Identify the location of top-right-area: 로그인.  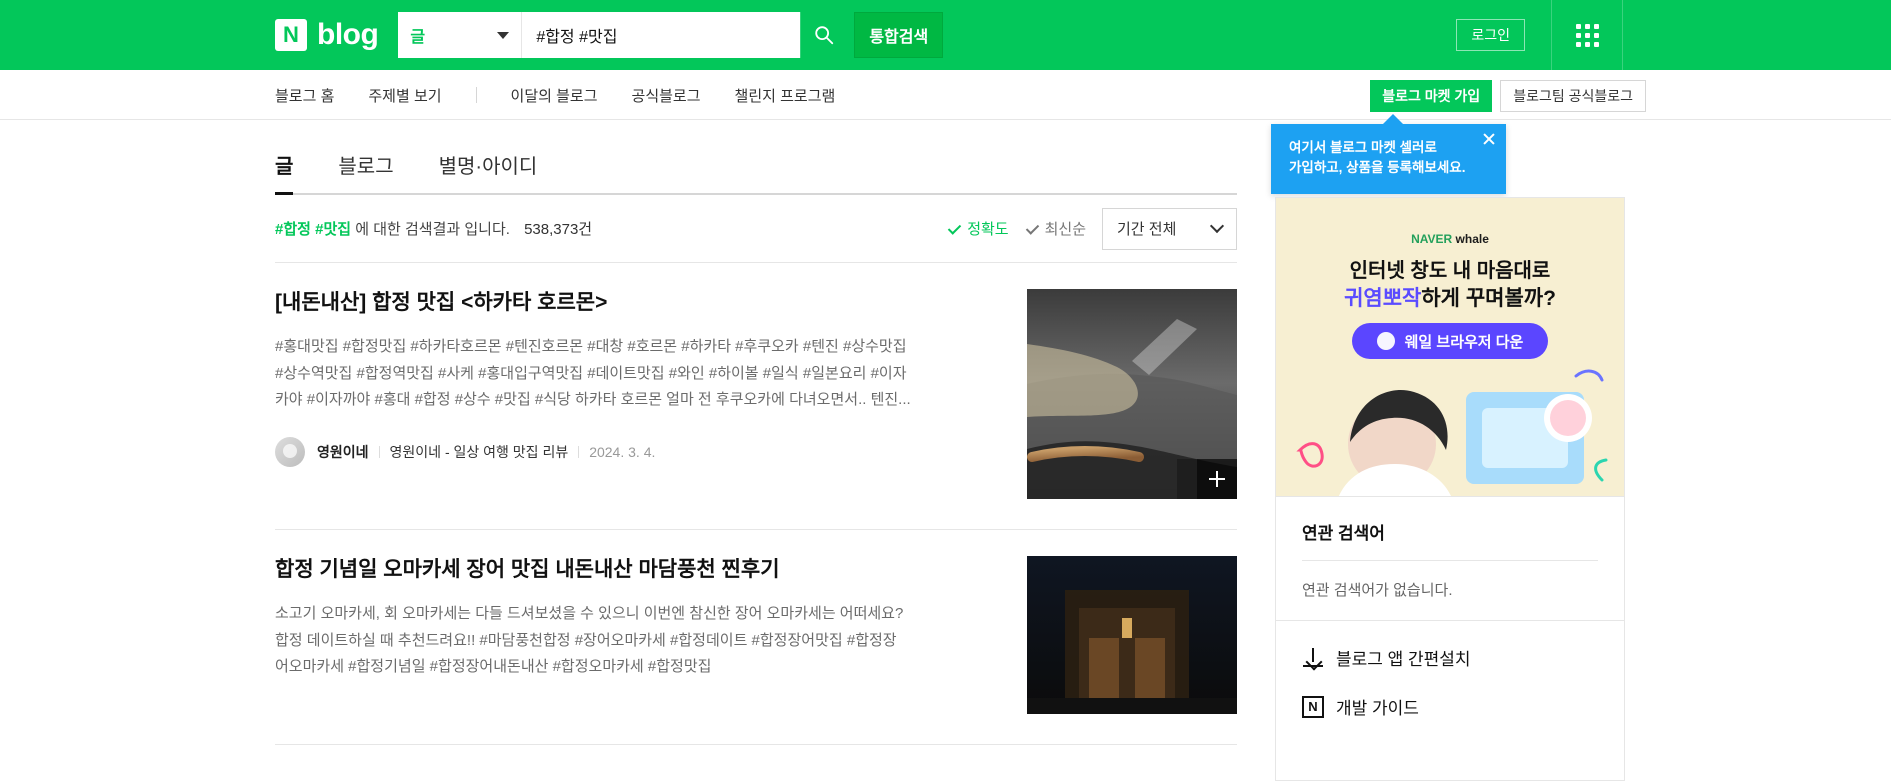
(1653, 35).